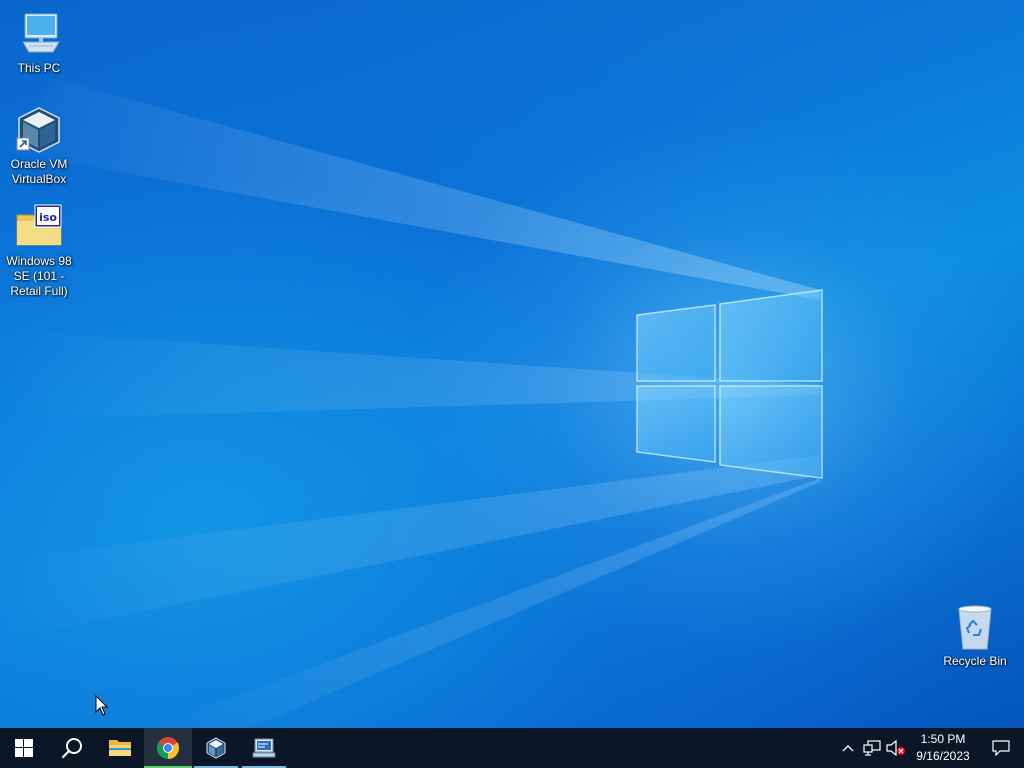  I want to click on search-icon, so click(71, 748).